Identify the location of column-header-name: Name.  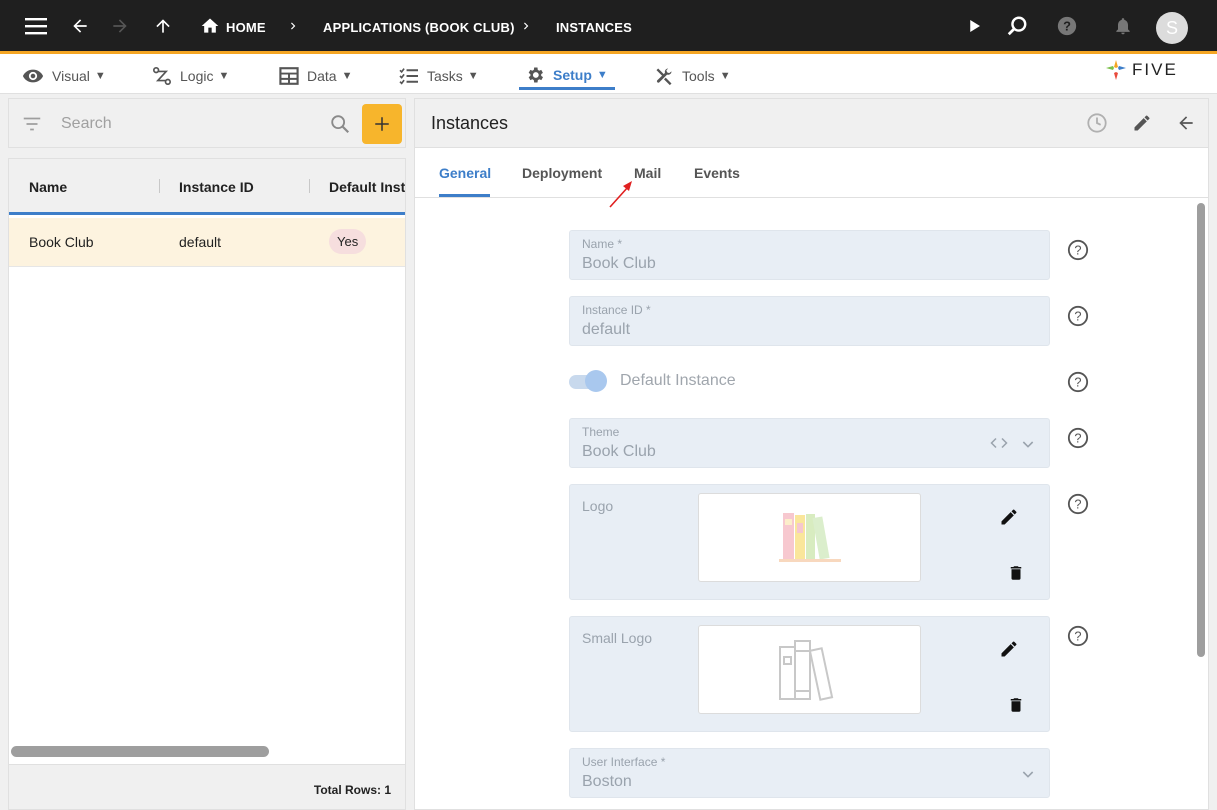
(48, 187).